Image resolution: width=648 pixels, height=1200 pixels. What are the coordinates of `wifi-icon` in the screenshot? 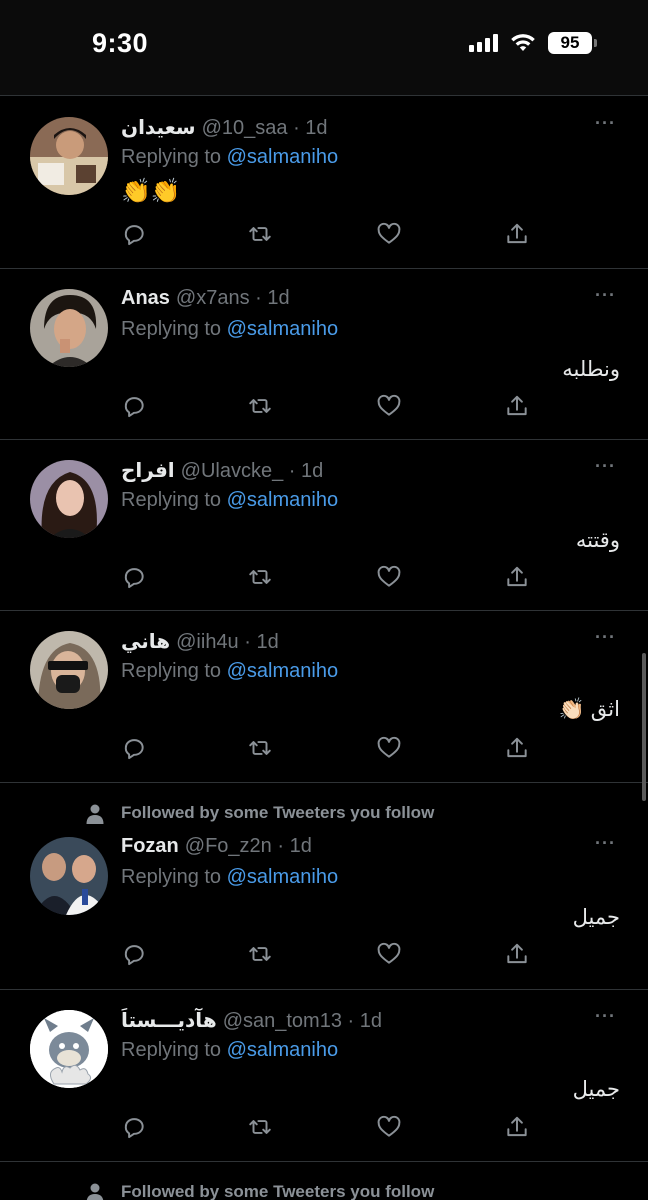 It's located at (523, 42).